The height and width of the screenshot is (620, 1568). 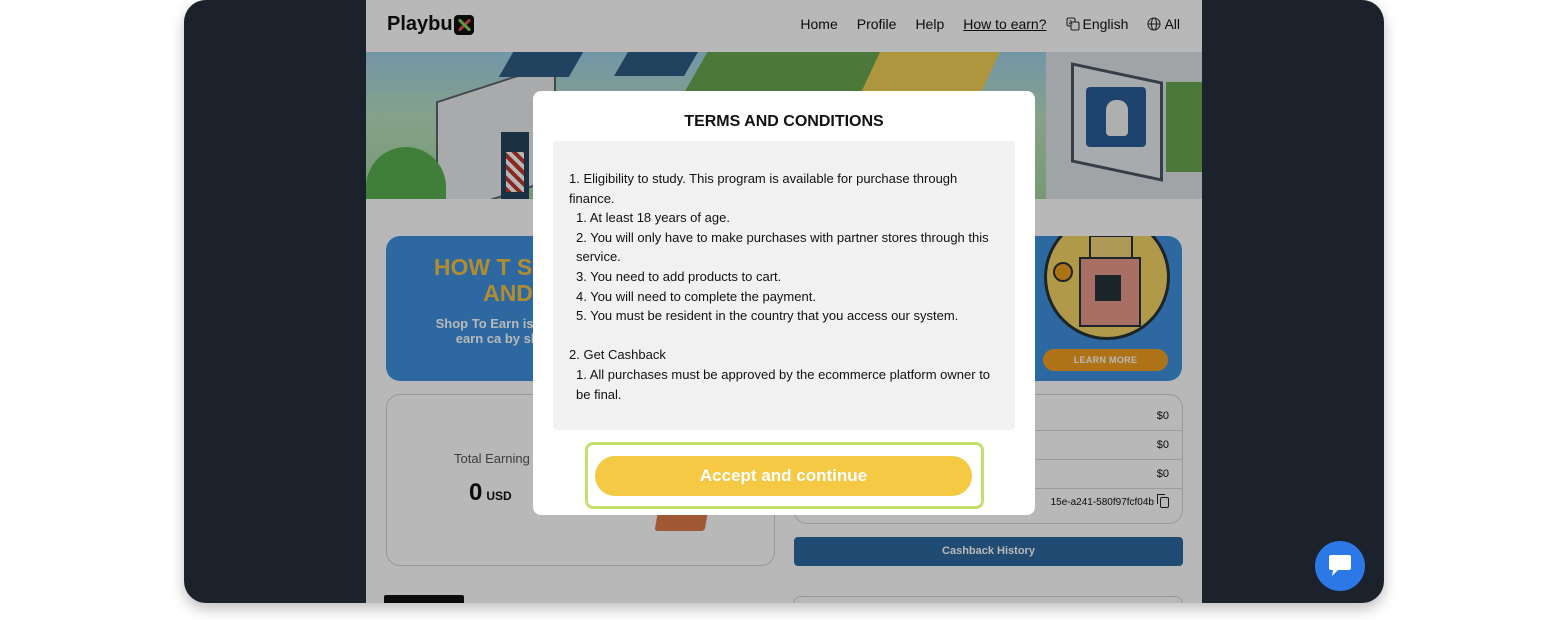 What do you see at coordinates (784, 121) in the screenshot?
I see `modal-title: TERMS AND CONDITIONS` at bounding box center [784, 121].